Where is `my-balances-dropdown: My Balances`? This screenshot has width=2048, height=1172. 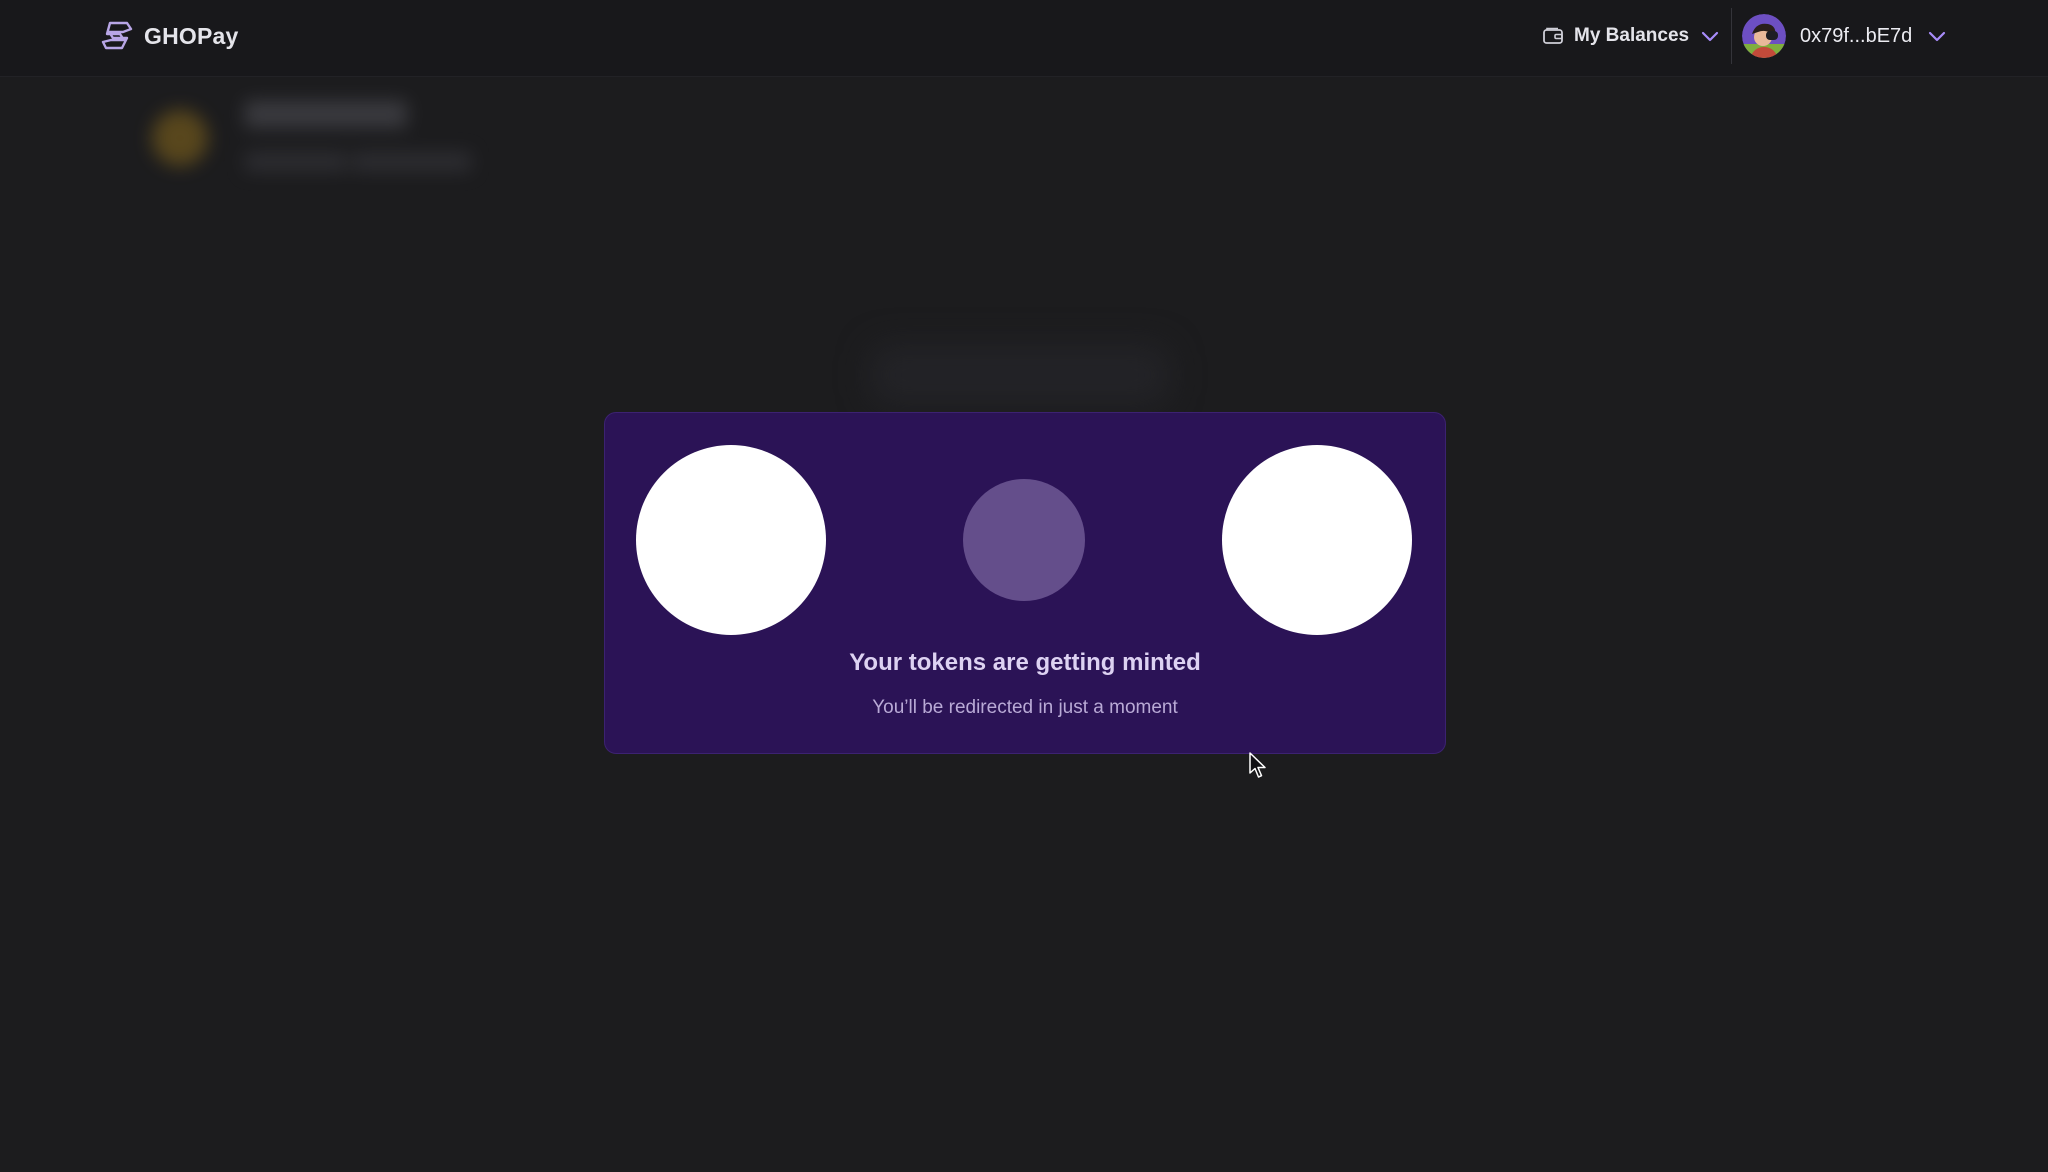 my-balances-dropdown: My Balances is located at coordinates (1631, 36).